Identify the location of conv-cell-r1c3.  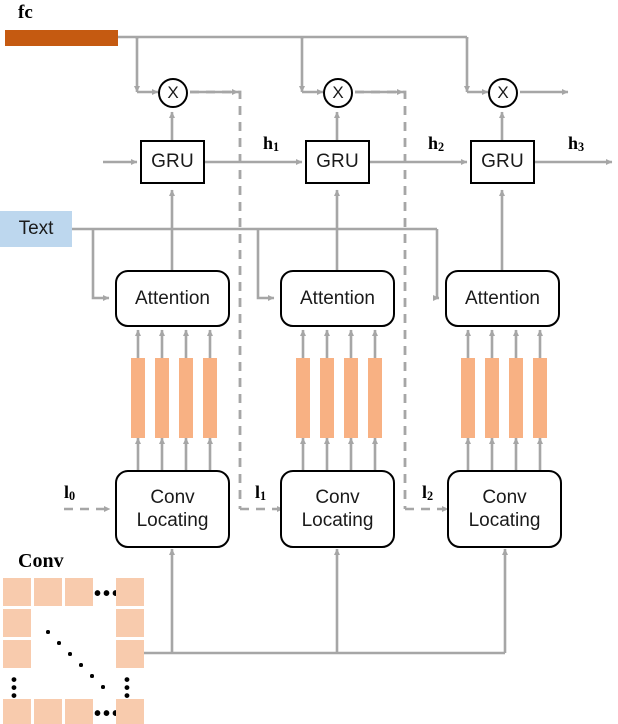
(79, 592).